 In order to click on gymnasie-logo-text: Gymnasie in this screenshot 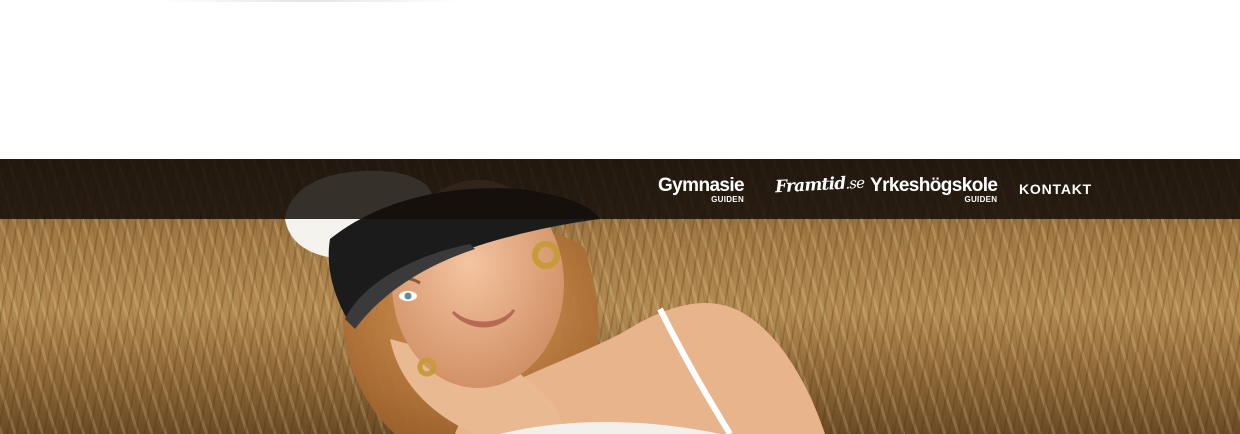, I will do `click(701, 185)`.